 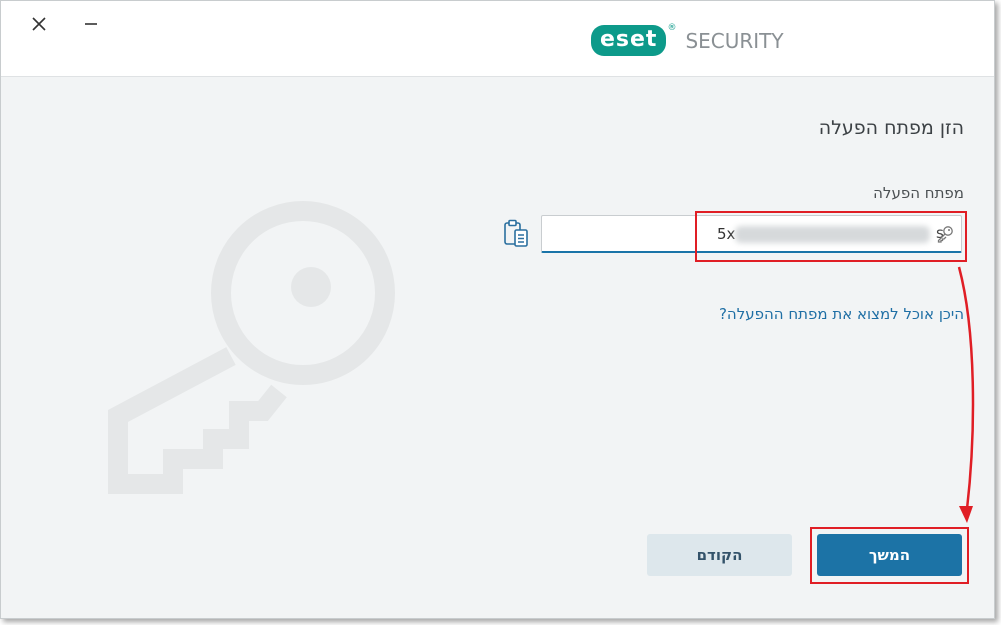 What do you see at coordinates (719, 555) in the screenshot?
I see `back-button: הקודם` at bounding box center [719, 555].